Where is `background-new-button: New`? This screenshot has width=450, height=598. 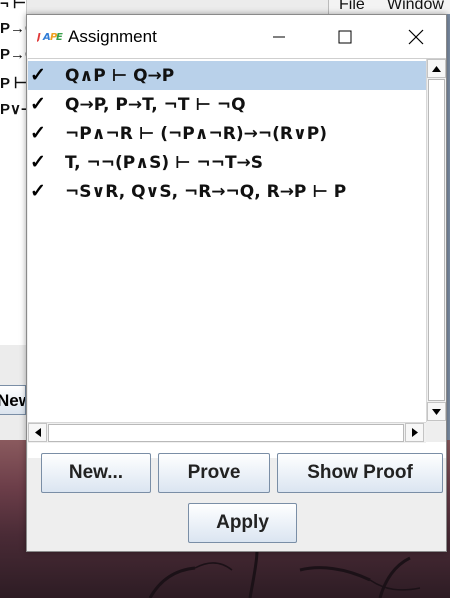
background-new-button: New is located at coordinates (13, 400).